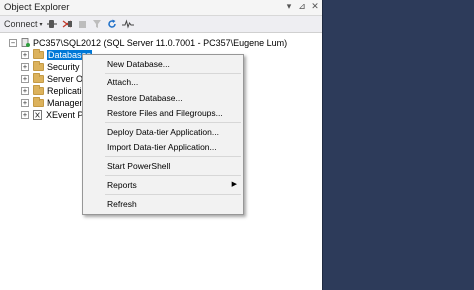 Image resolution: width=474 pixels, height=290 pixels. What do you see at coordinates (37, 114) in the screenshot?
I see `xevent-icon` at bounding box center [37, 114].